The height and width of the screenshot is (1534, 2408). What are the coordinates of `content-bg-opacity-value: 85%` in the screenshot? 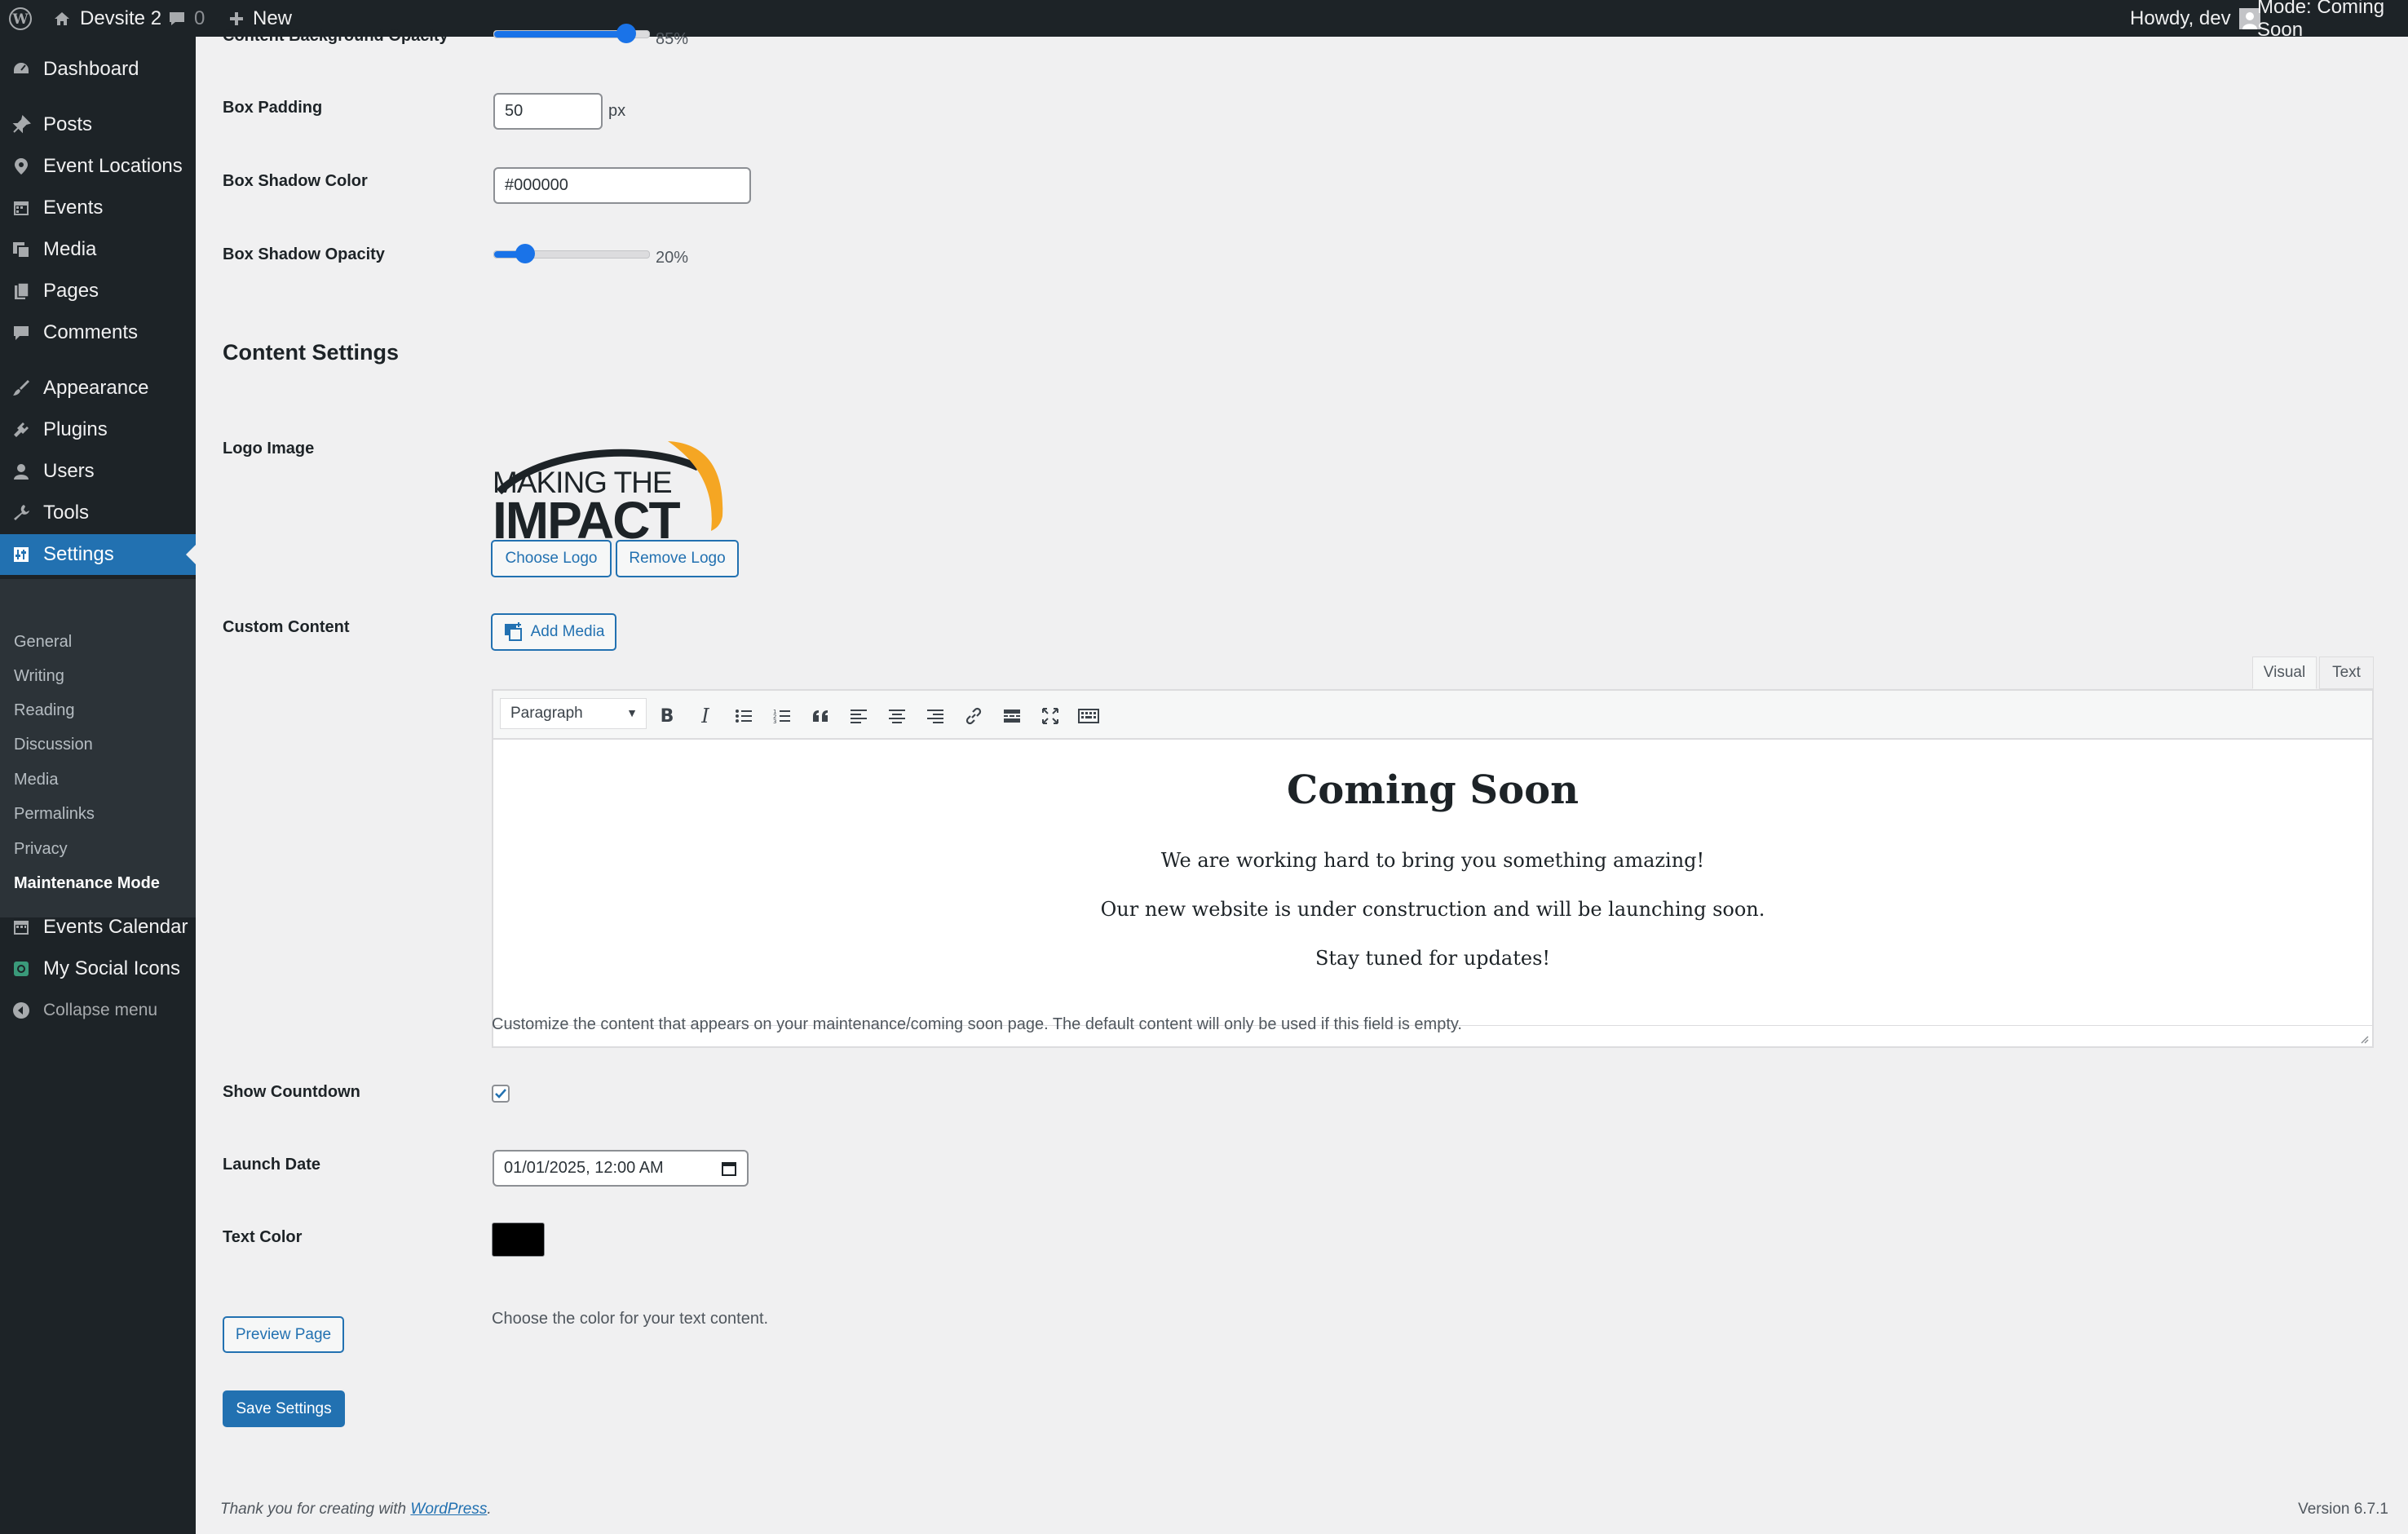 It's located at (672, 39).